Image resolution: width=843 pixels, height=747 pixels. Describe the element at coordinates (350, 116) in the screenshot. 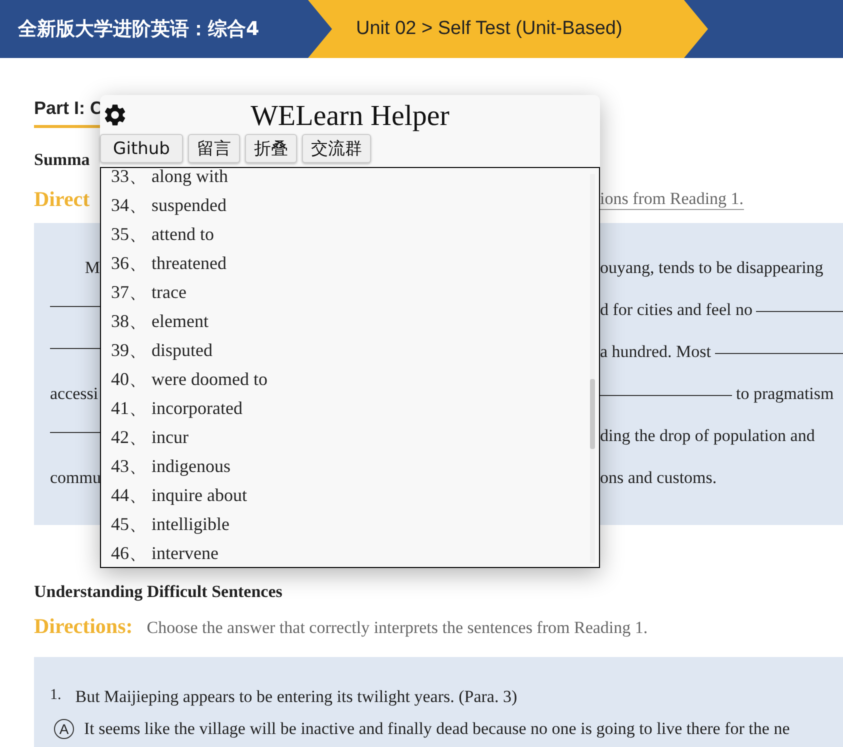

I see `panel-title: WELearn Helper` at that location.